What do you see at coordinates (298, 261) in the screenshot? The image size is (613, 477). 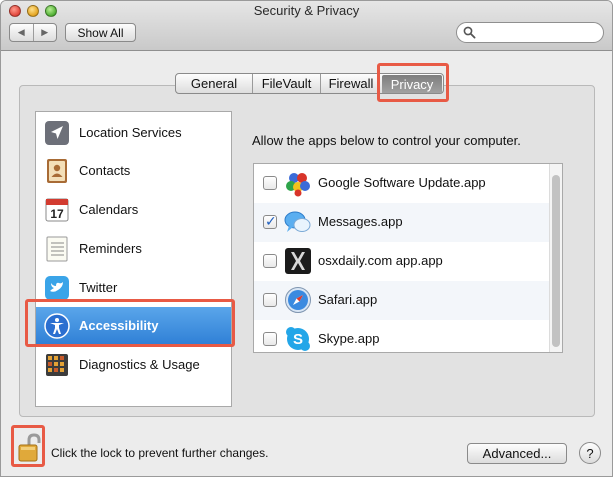 I see `osxdaily-x-icon` at bounding box center [298, 261].